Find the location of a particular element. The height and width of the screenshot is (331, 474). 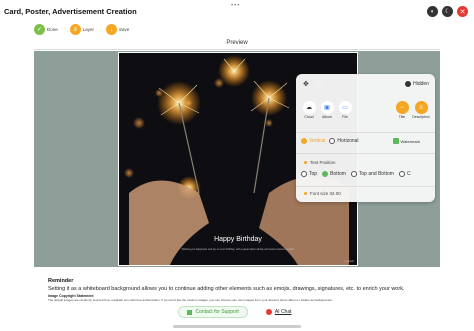

layer-icon: ≡ is located at coordinates (75, 29).